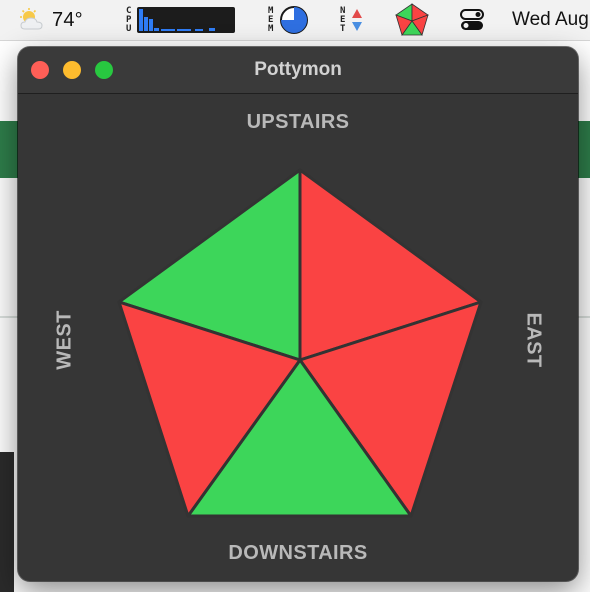 Image resolution: width=590 pixels, height=592 pixels. I want to click on menu-clock: Wed Aug, so click(550, 20).